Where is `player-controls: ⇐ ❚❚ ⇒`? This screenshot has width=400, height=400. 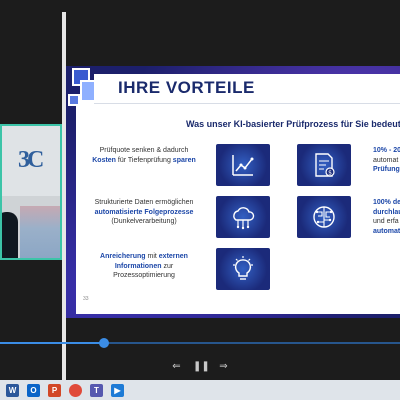 player-controls: ⇐ ❚❚ ⇒ is located at coordinates (200, 367).